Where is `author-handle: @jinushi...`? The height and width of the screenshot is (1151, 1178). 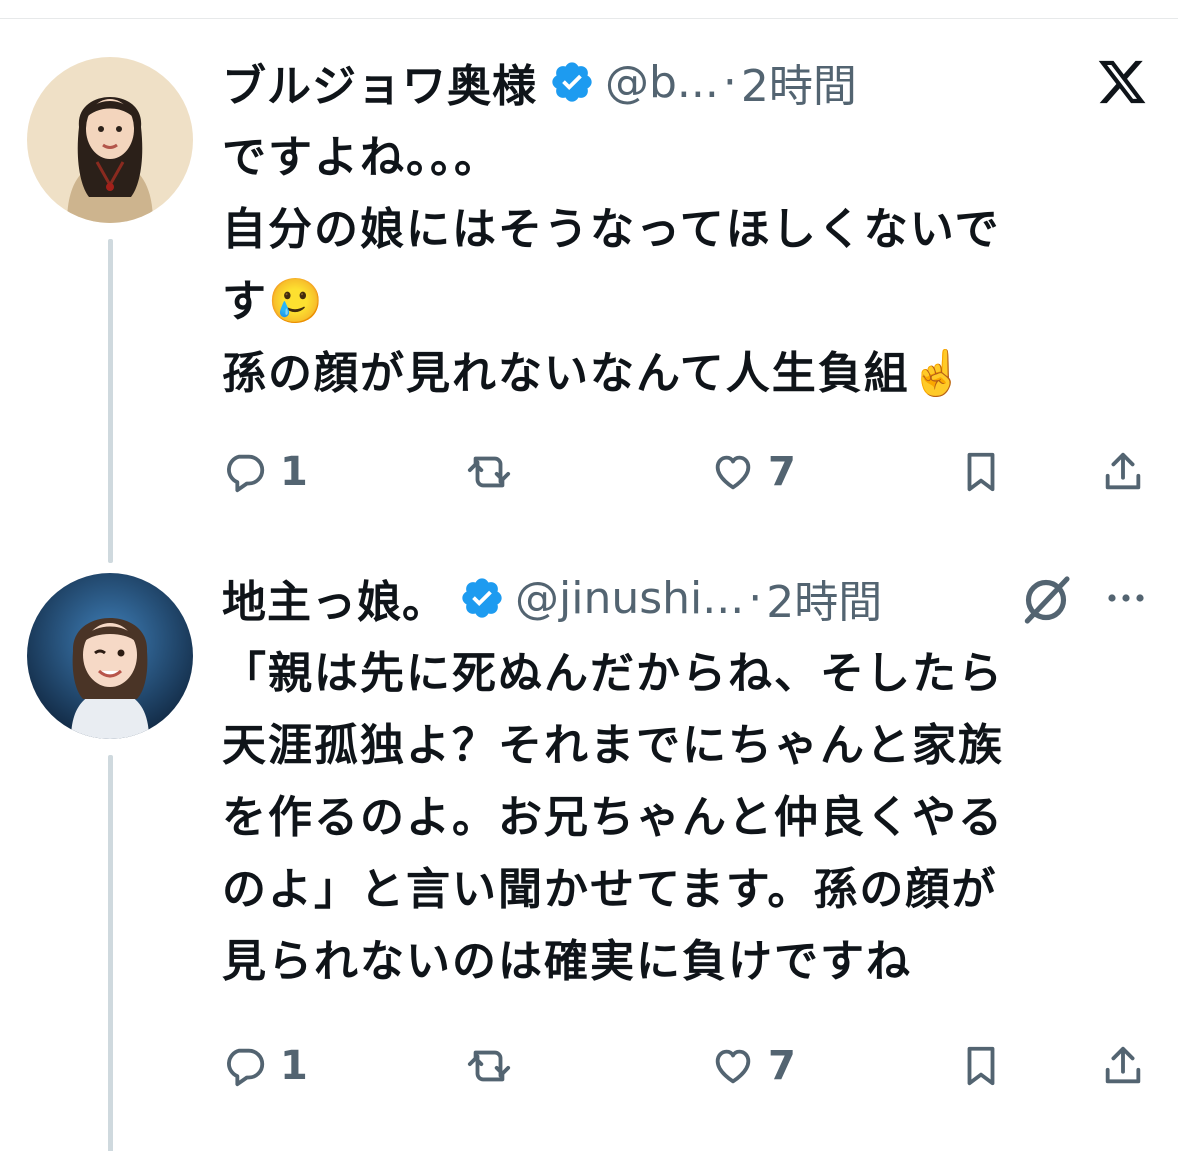 author-handle: @jinushi... is located at coordinates (629, 598).